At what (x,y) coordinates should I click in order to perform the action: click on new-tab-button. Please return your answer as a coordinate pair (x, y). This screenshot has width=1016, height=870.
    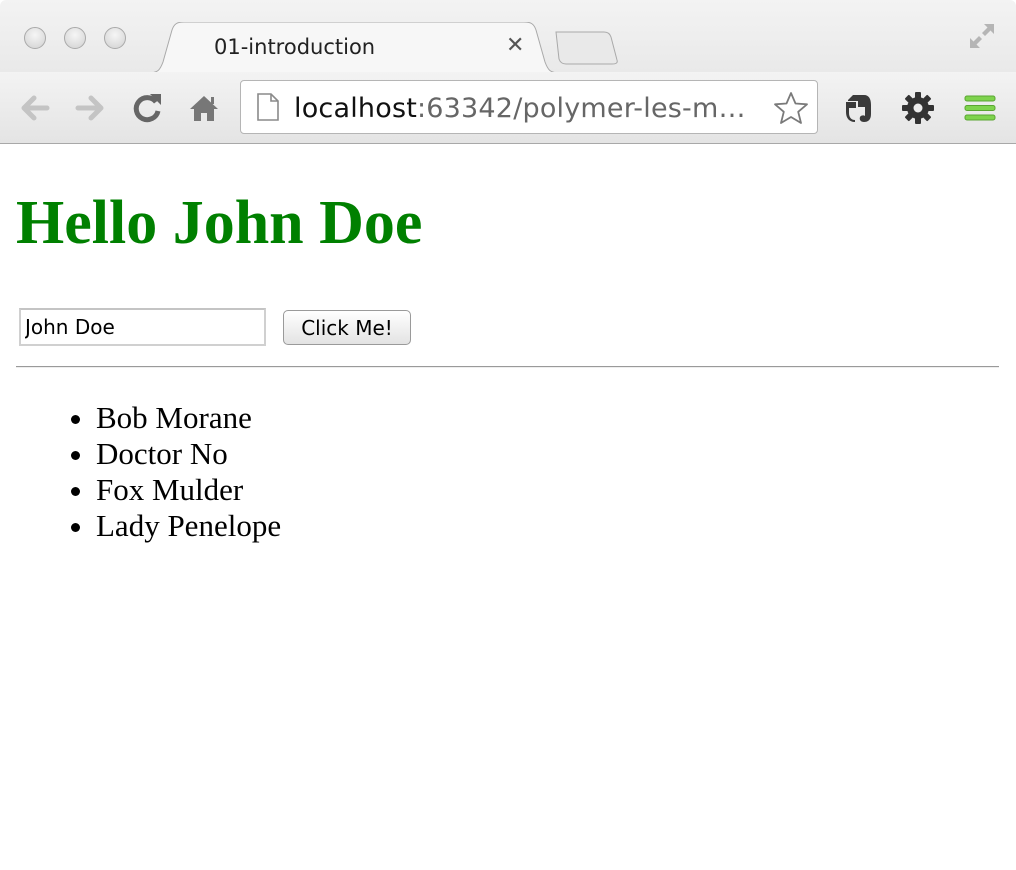
    Looking at the image, I should click on (586, 48).